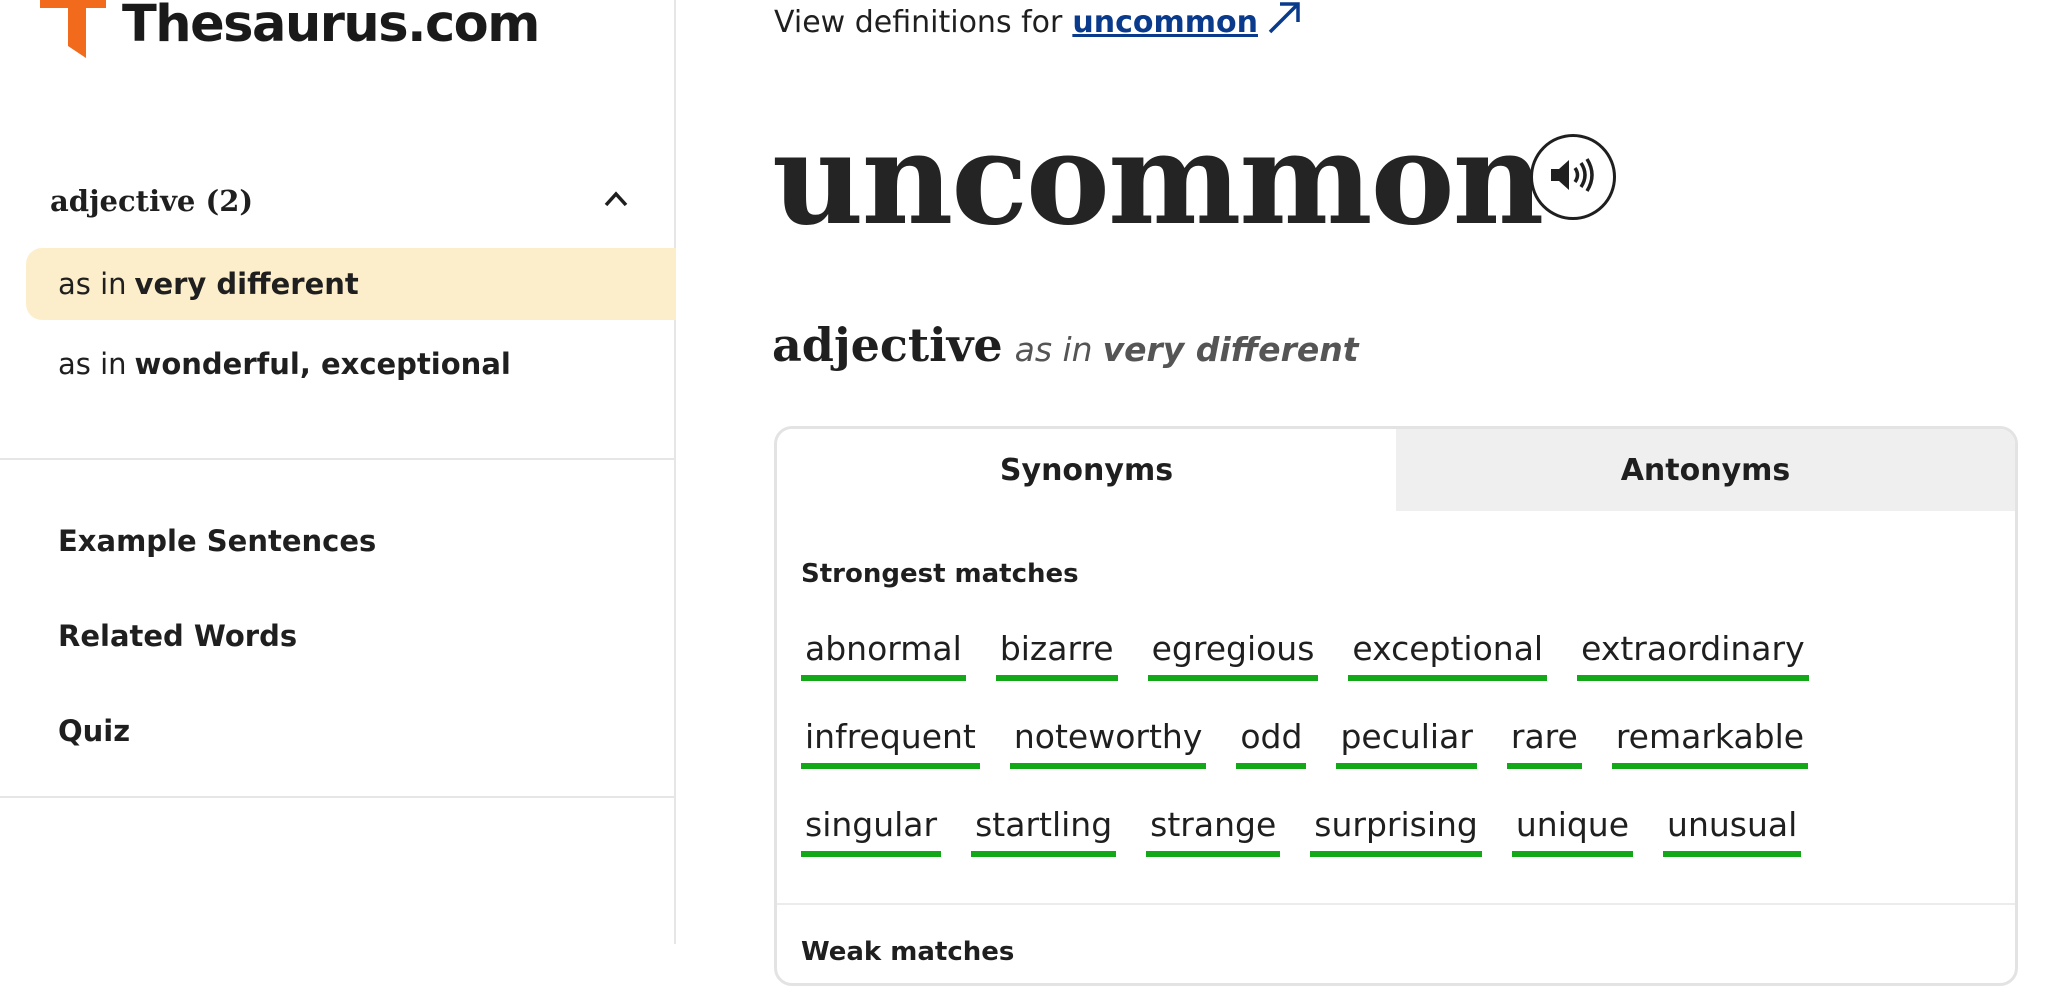 This screenshot has height=986, width=2046. Describe the element at coordinates (1233, 654) in the screenshot. I see `synonym-link: egregious` at that location.